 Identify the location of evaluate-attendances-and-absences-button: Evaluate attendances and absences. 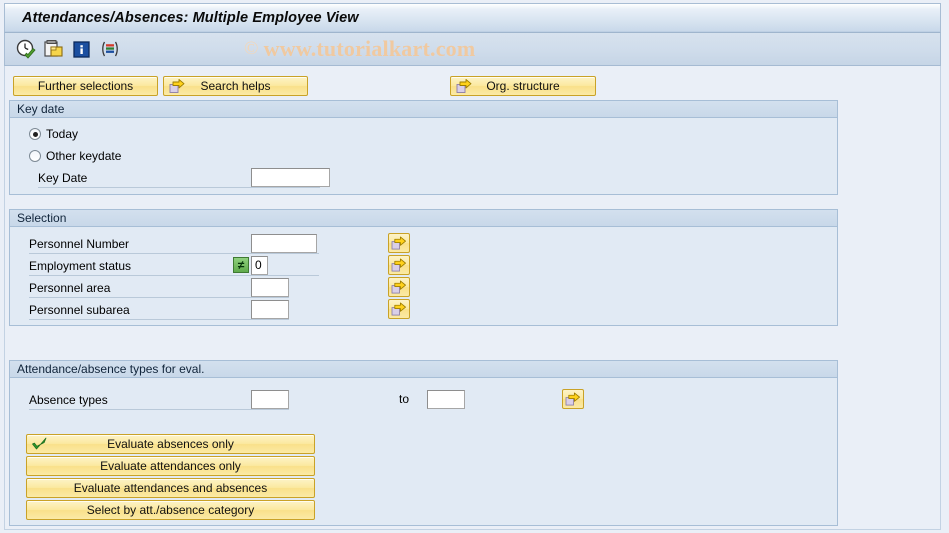
(170, 488).